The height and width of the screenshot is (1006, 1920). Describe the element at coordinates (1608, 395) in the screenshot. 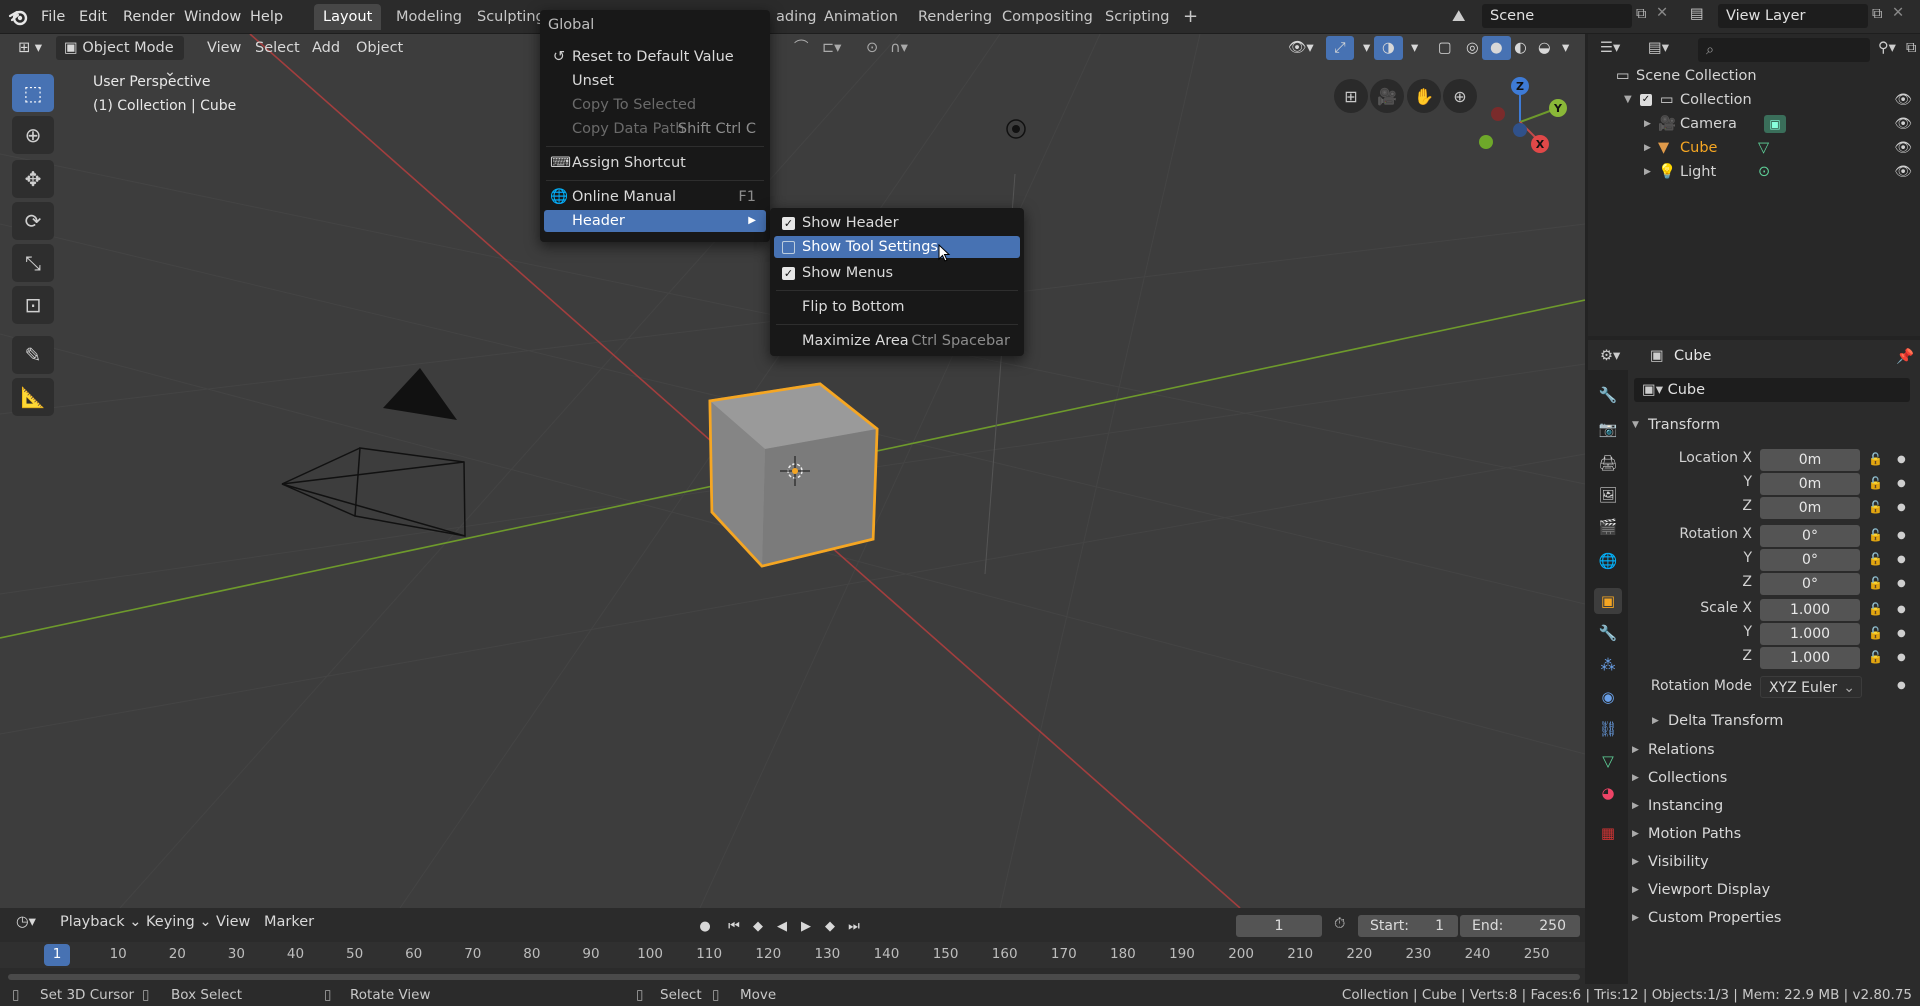

I see `tool-tab-icon: 🔧` at that location.